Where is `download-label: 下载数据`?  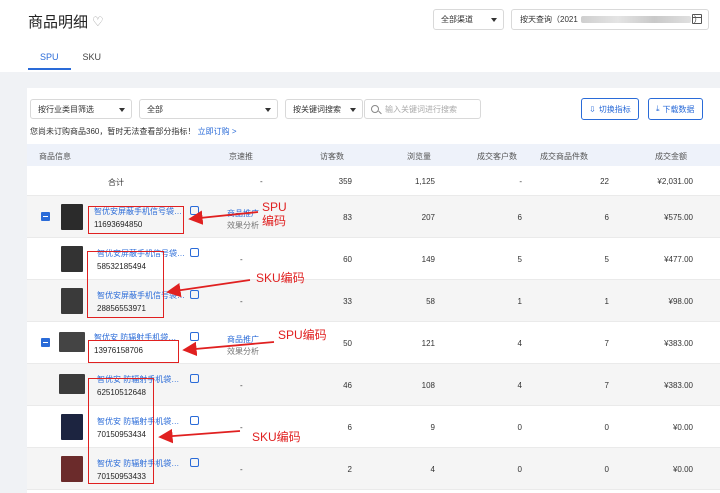 download-label: 下载数据 is located at coordinates (678, 109).